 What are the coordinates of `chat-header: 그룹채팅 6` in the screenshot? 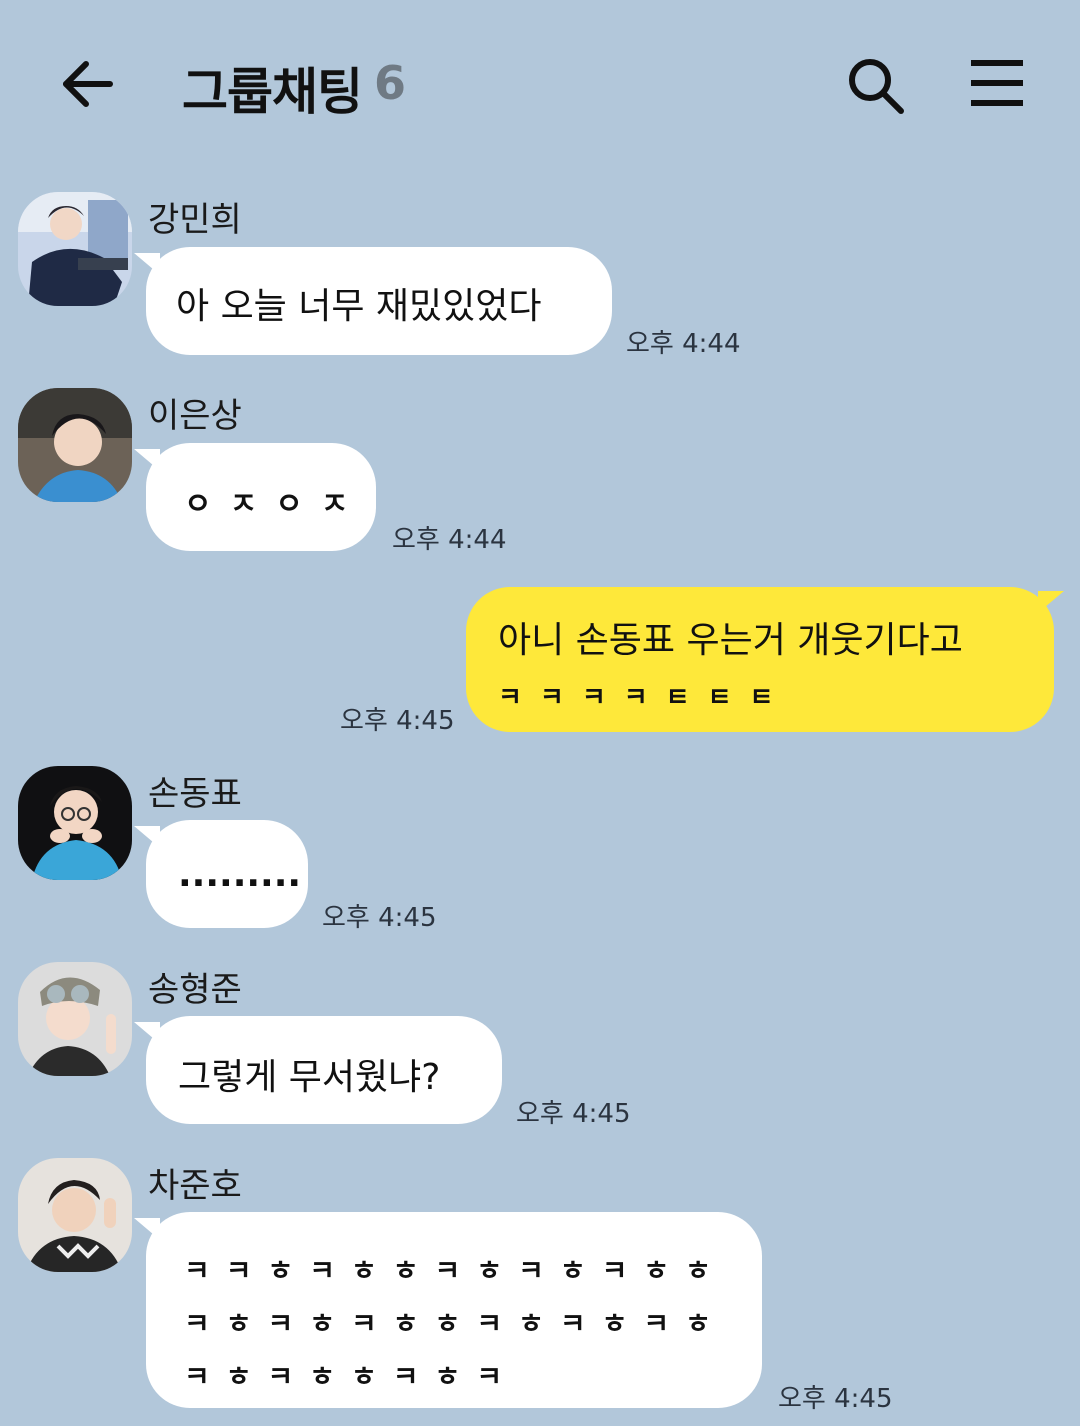 It's located at (540, 85).